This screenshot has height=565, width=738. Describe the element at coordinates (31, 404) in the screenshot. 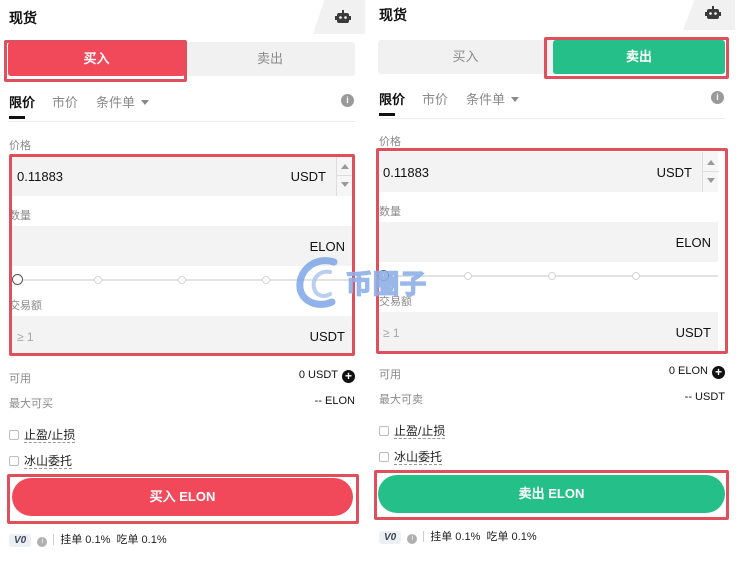

I see `max-label: 最大可买` at that location.